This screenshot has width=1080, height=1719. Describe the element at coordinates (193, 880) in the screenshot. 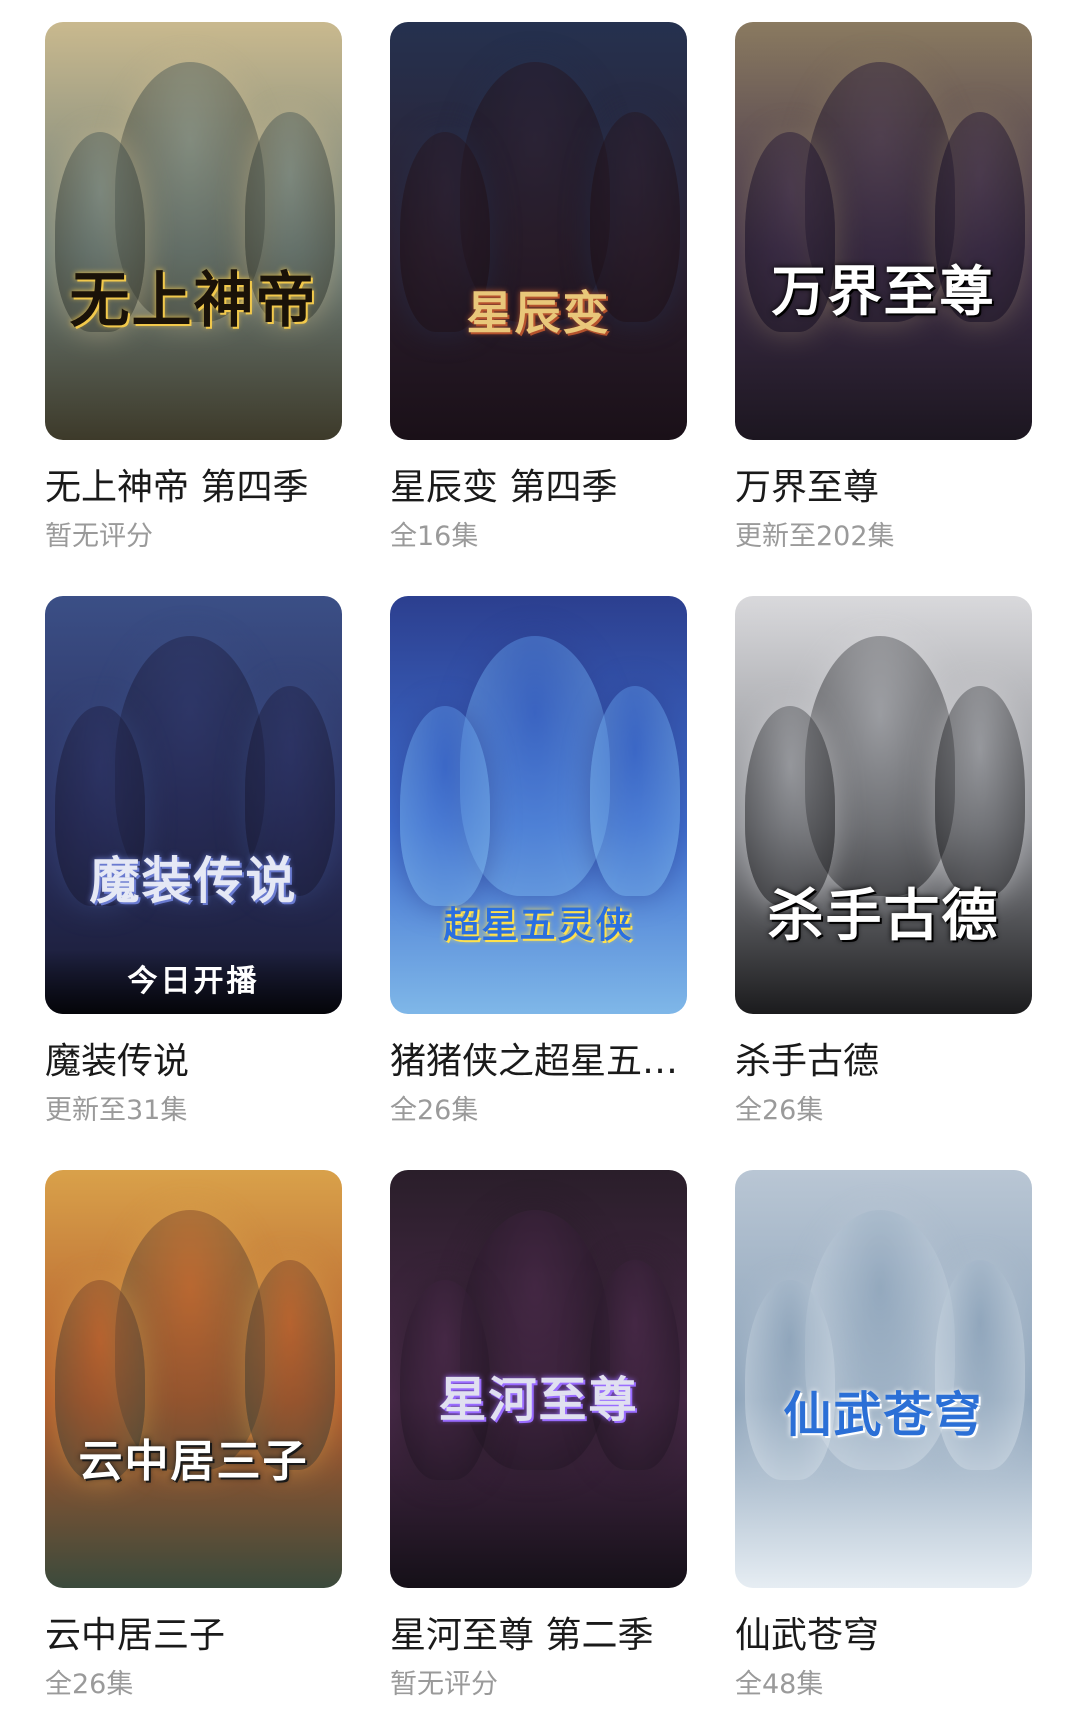

I see `poster-title-logo: 魔装传说` at that location.